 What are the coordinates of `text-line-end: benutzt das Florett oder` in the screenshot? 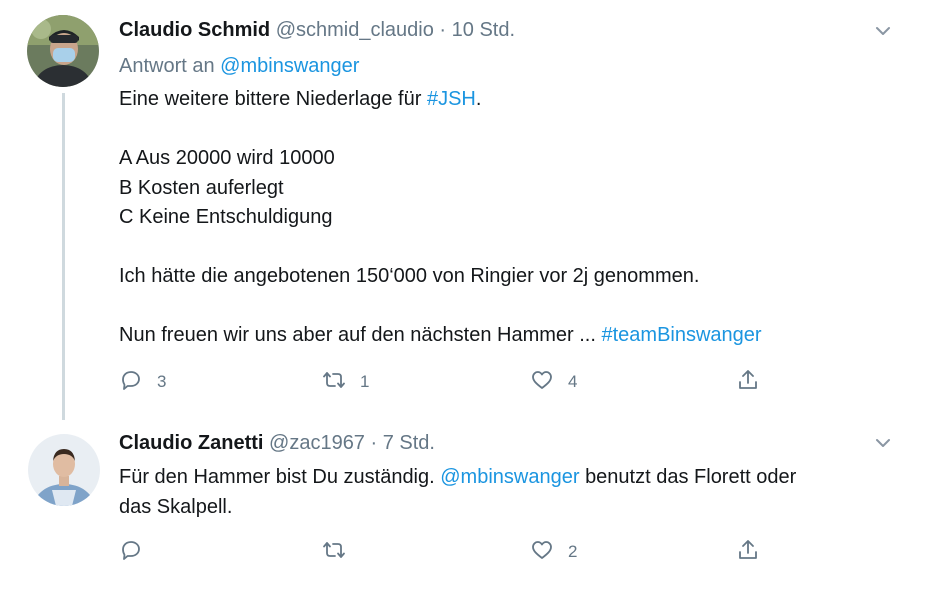 It's located at (691, 477).